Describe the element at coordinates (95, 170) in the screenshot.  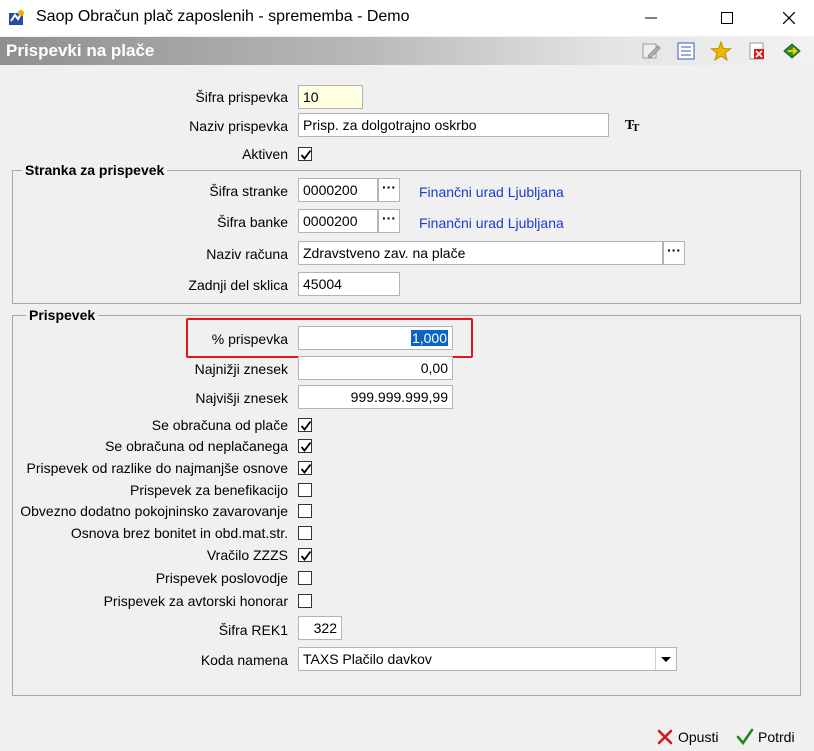
I see `stranka-group-title: Stranka za prispevek` at that location.